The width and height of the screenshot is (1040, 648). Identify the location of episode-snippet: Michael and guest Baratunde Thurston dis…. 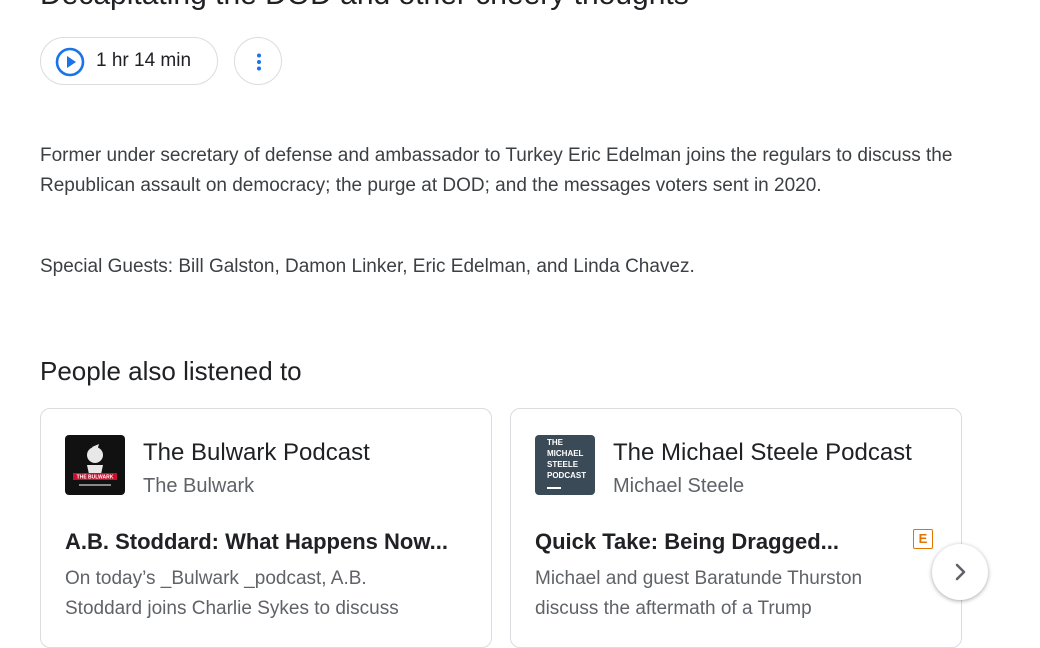
(699, 593).